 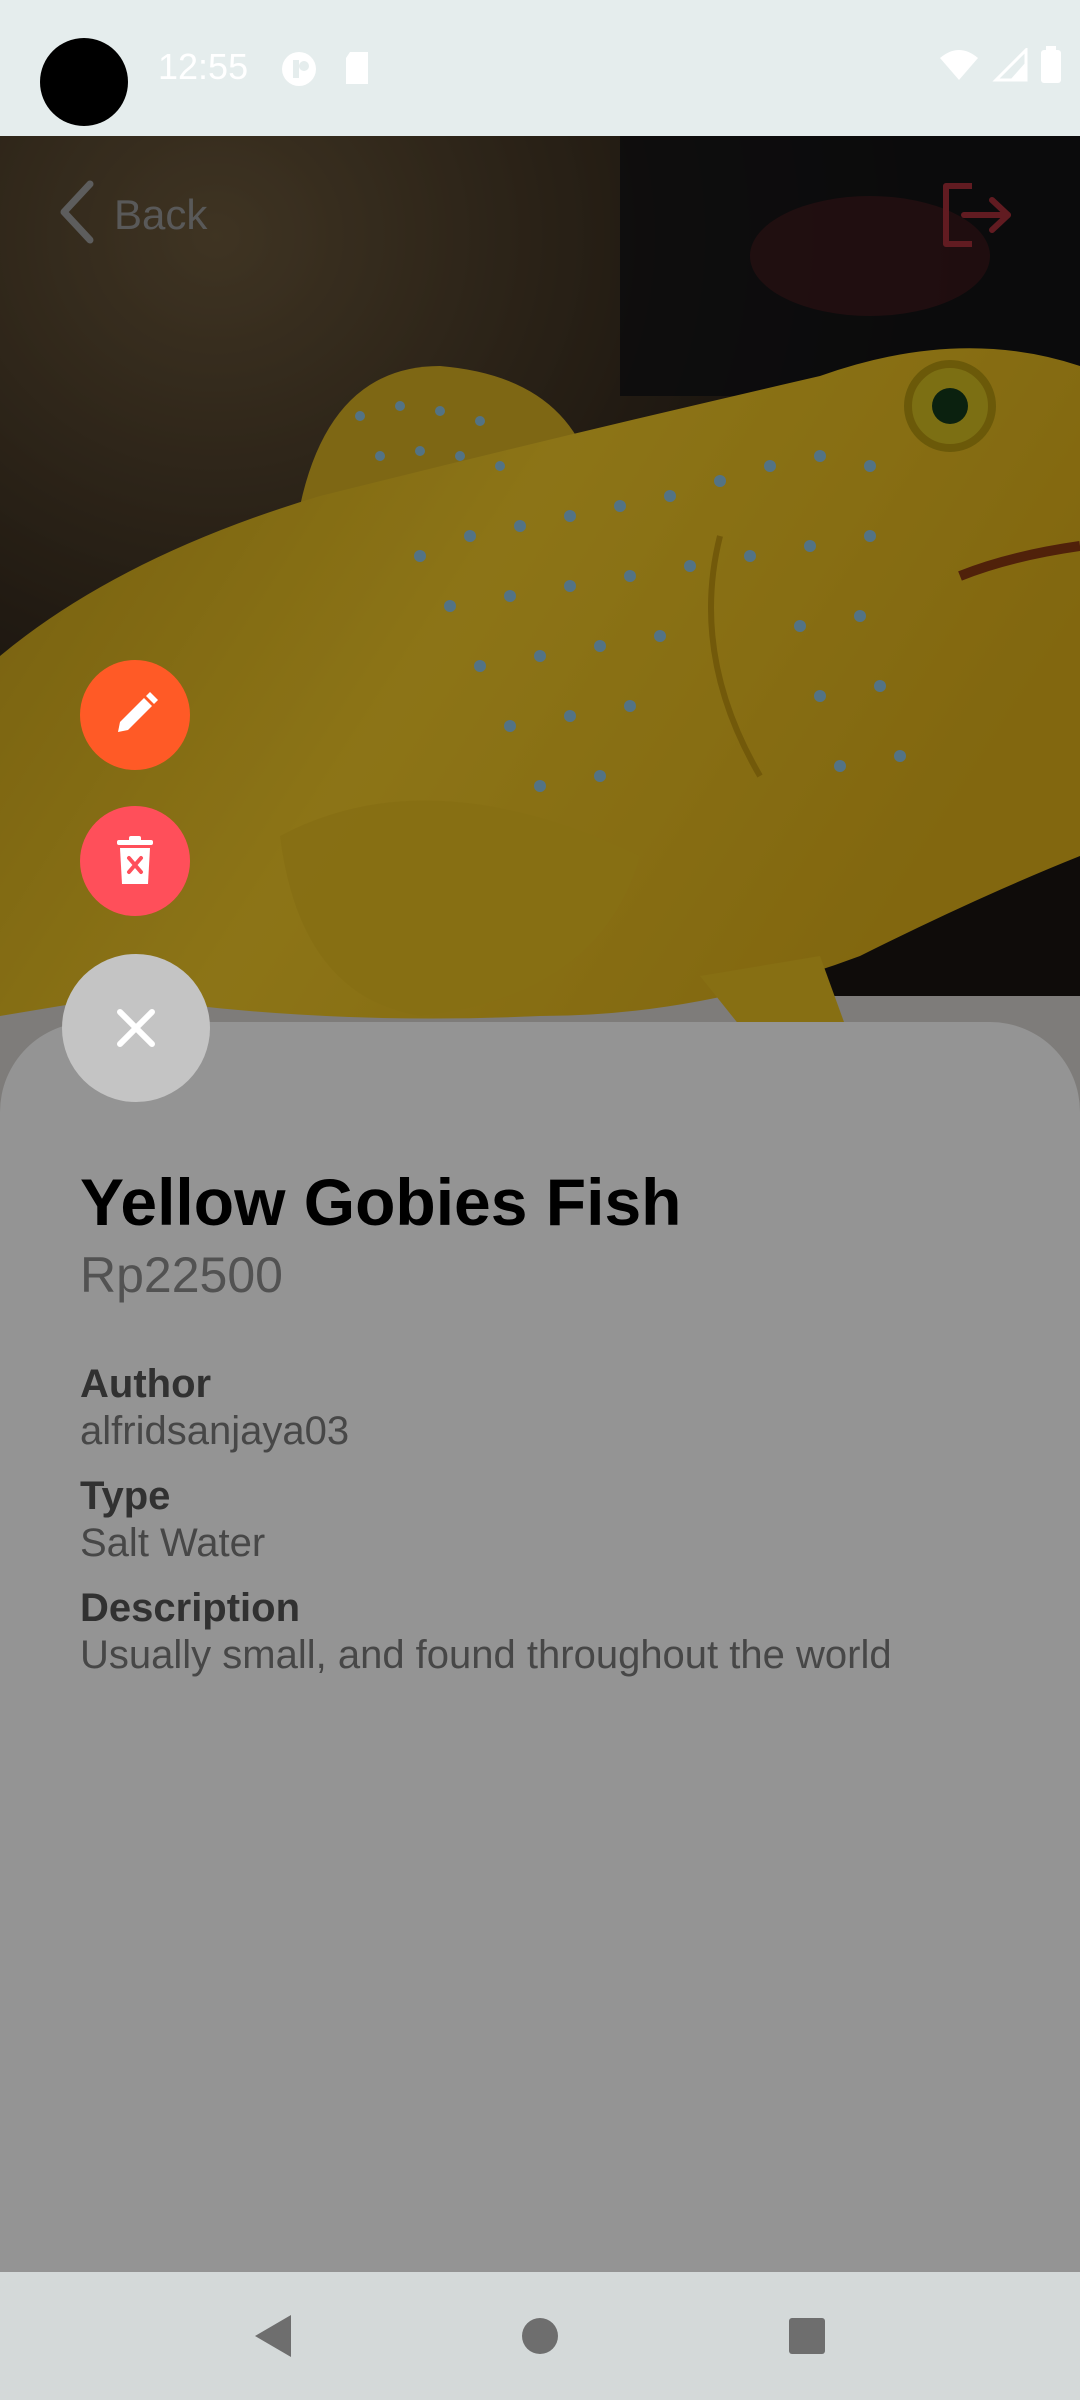 I want to click on status-bar: 12:55, so click(x=540, y=68).